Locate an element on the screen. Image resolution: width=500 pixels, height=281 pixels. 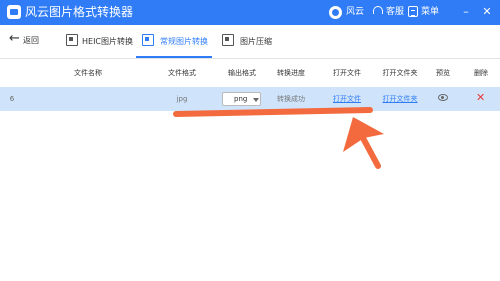
active-tab-indicator is located at coordinates (174, 57).